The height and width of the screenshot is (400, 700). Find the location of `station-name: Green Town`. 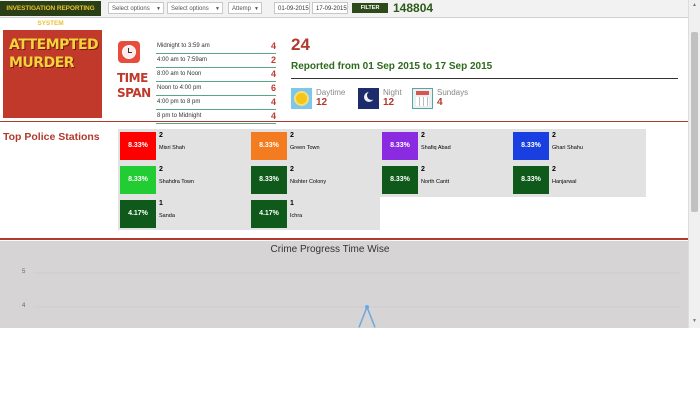

station-name: Green Town is located at coordinates (305, 148).